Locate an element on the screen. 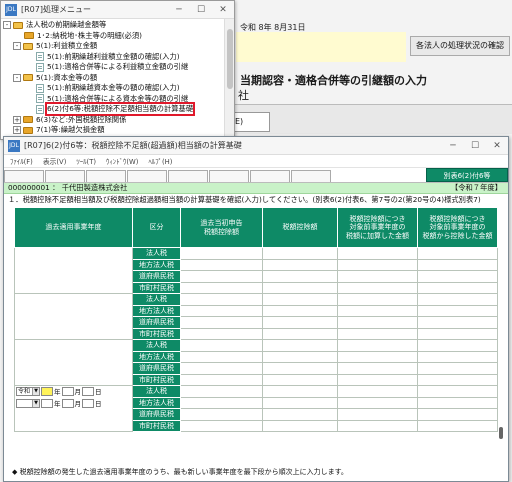 The width and height of the screenshot is (512, 482). era-select: ▼ is located at coordinates (28, 403).